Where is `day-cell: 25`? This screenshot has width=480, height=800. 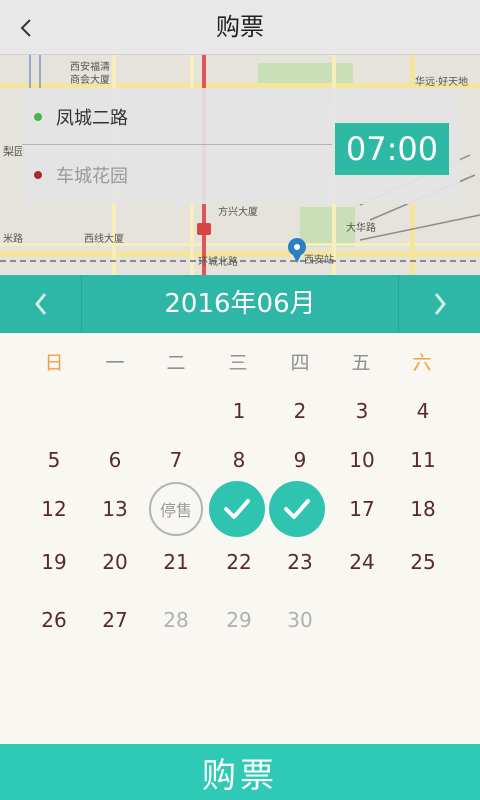 day-cell: 25 is located at coordinates (423, 562).